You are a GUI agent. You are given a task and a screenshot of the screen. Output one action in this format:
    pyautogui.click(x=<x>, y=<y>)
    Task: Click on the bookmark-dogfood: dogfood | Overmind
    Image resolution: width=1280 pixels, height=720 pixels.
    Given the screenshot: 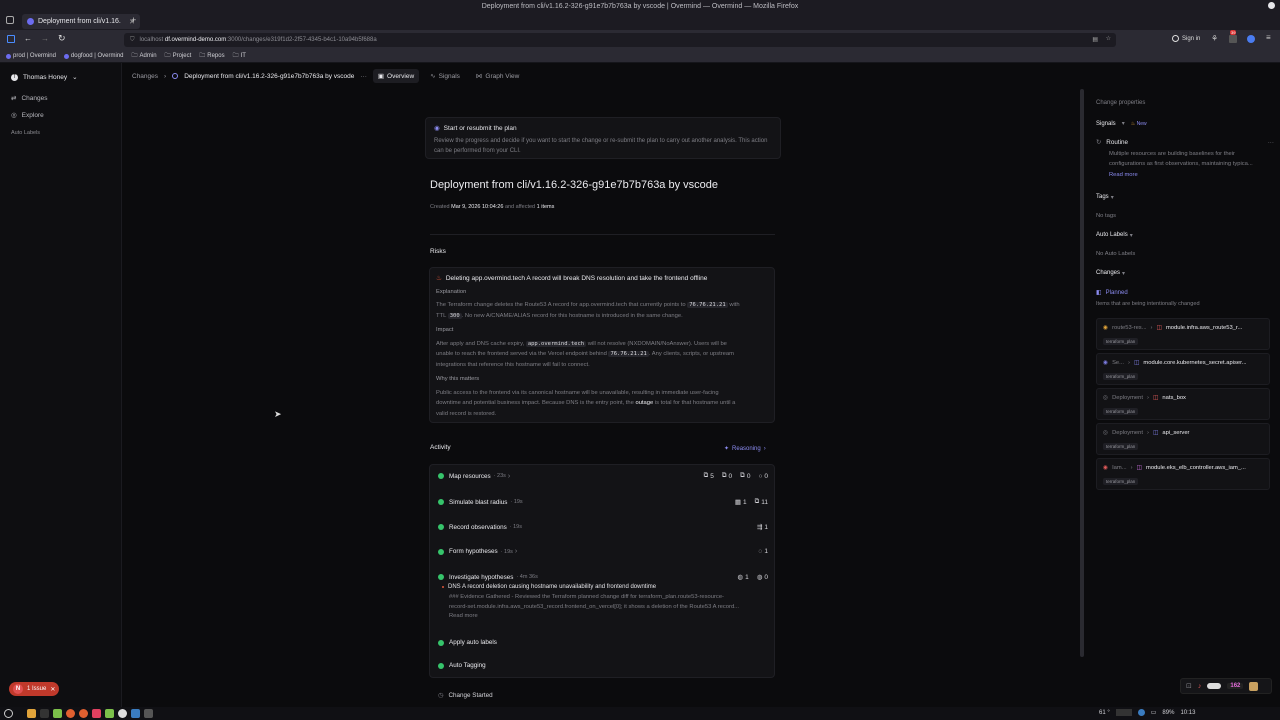 What is the action you would take?
    pyautogui.click(x=93, y=56)
    